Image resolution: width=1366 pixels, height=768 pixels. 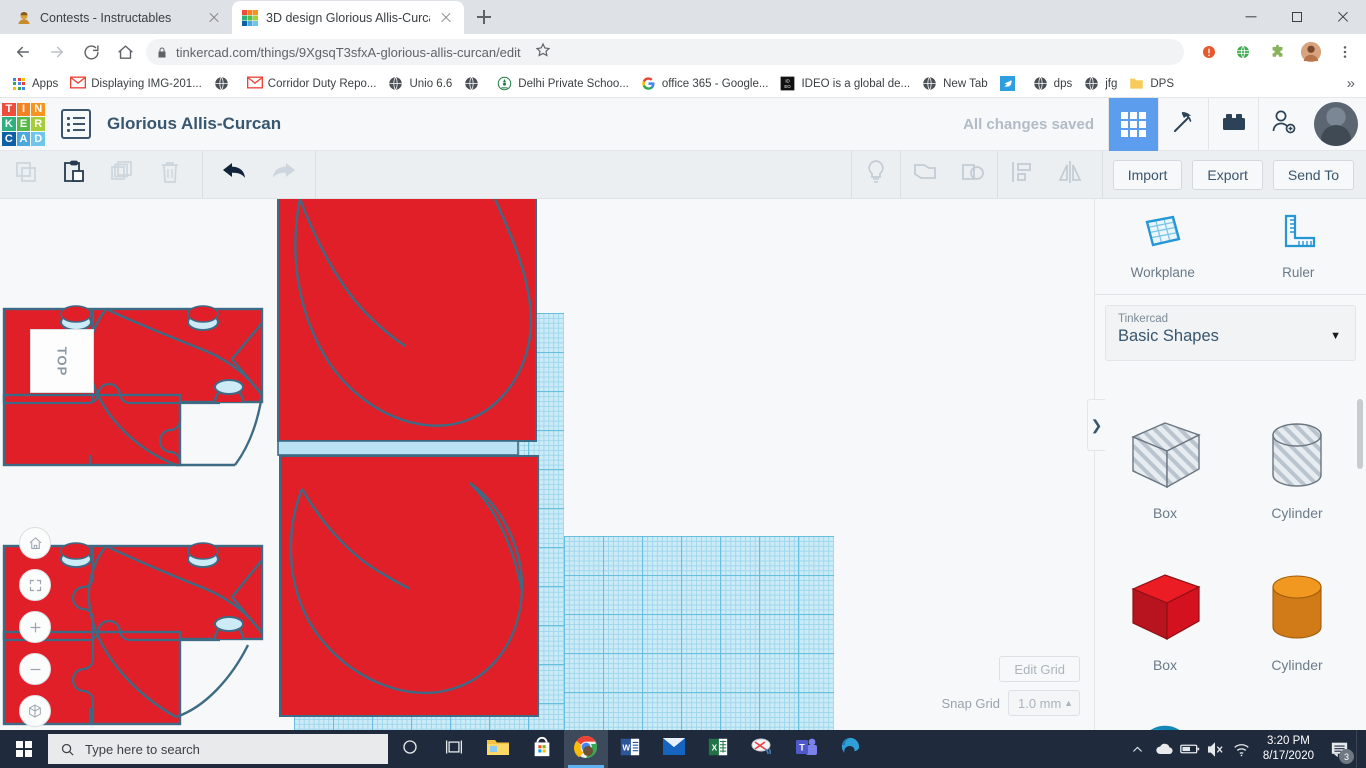 I want to click on shape-item-solid-cylinder: Cylinder, so click(x=1297, y=629).